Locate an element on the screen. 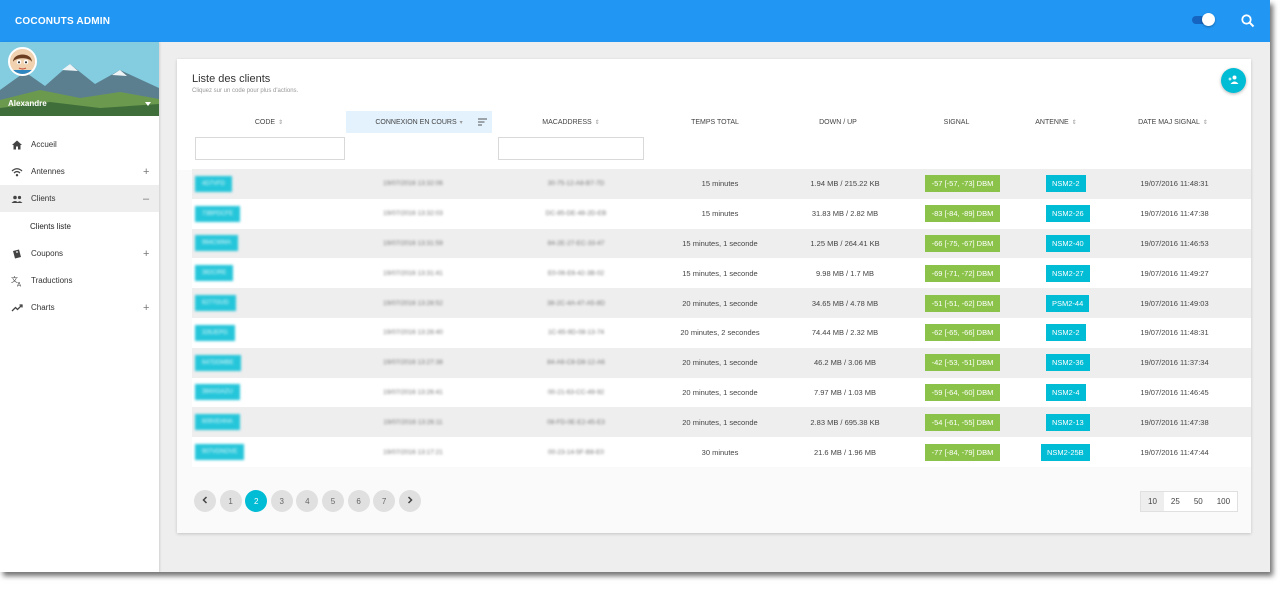 This screenshot has width=1280, height=600. sidebar-item-charts: Charts + is located at coordinates (79, 307).